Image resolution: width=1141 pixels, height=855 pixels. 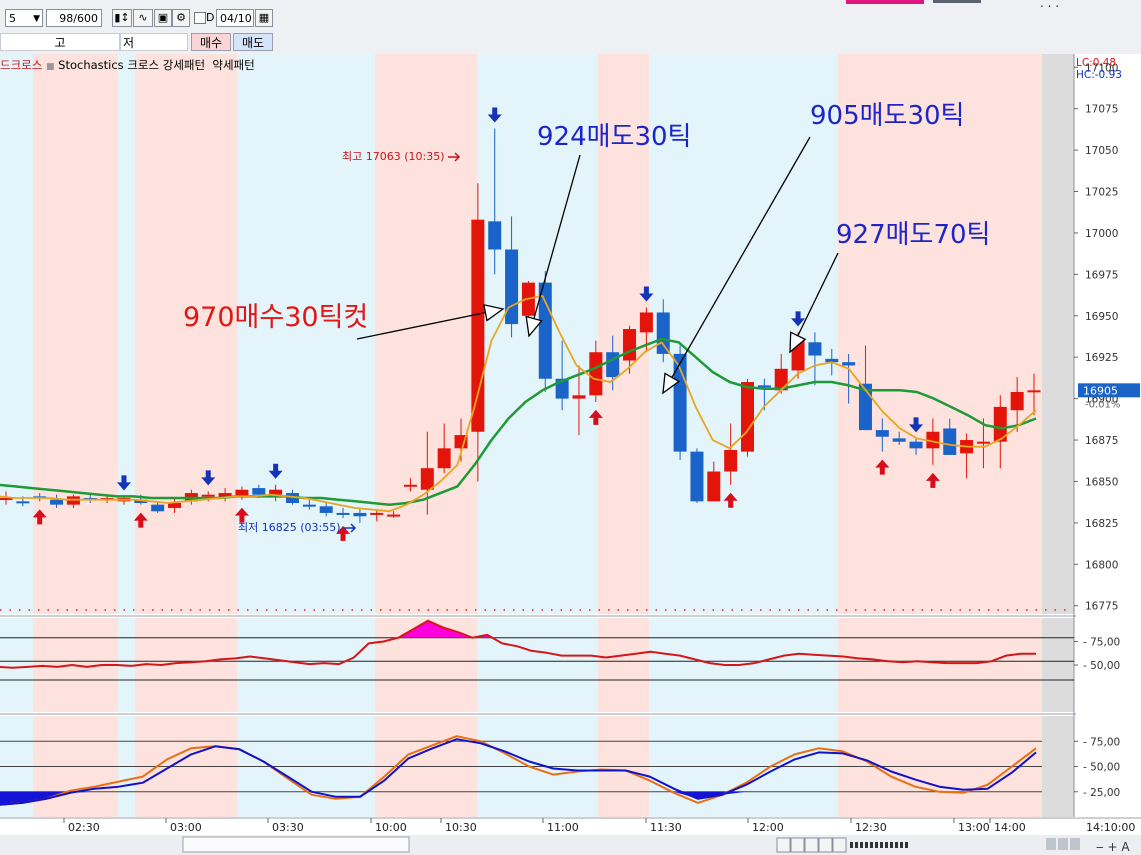 I want to click on hc-value: HC:-0.93, so click(x=1099, y=75).